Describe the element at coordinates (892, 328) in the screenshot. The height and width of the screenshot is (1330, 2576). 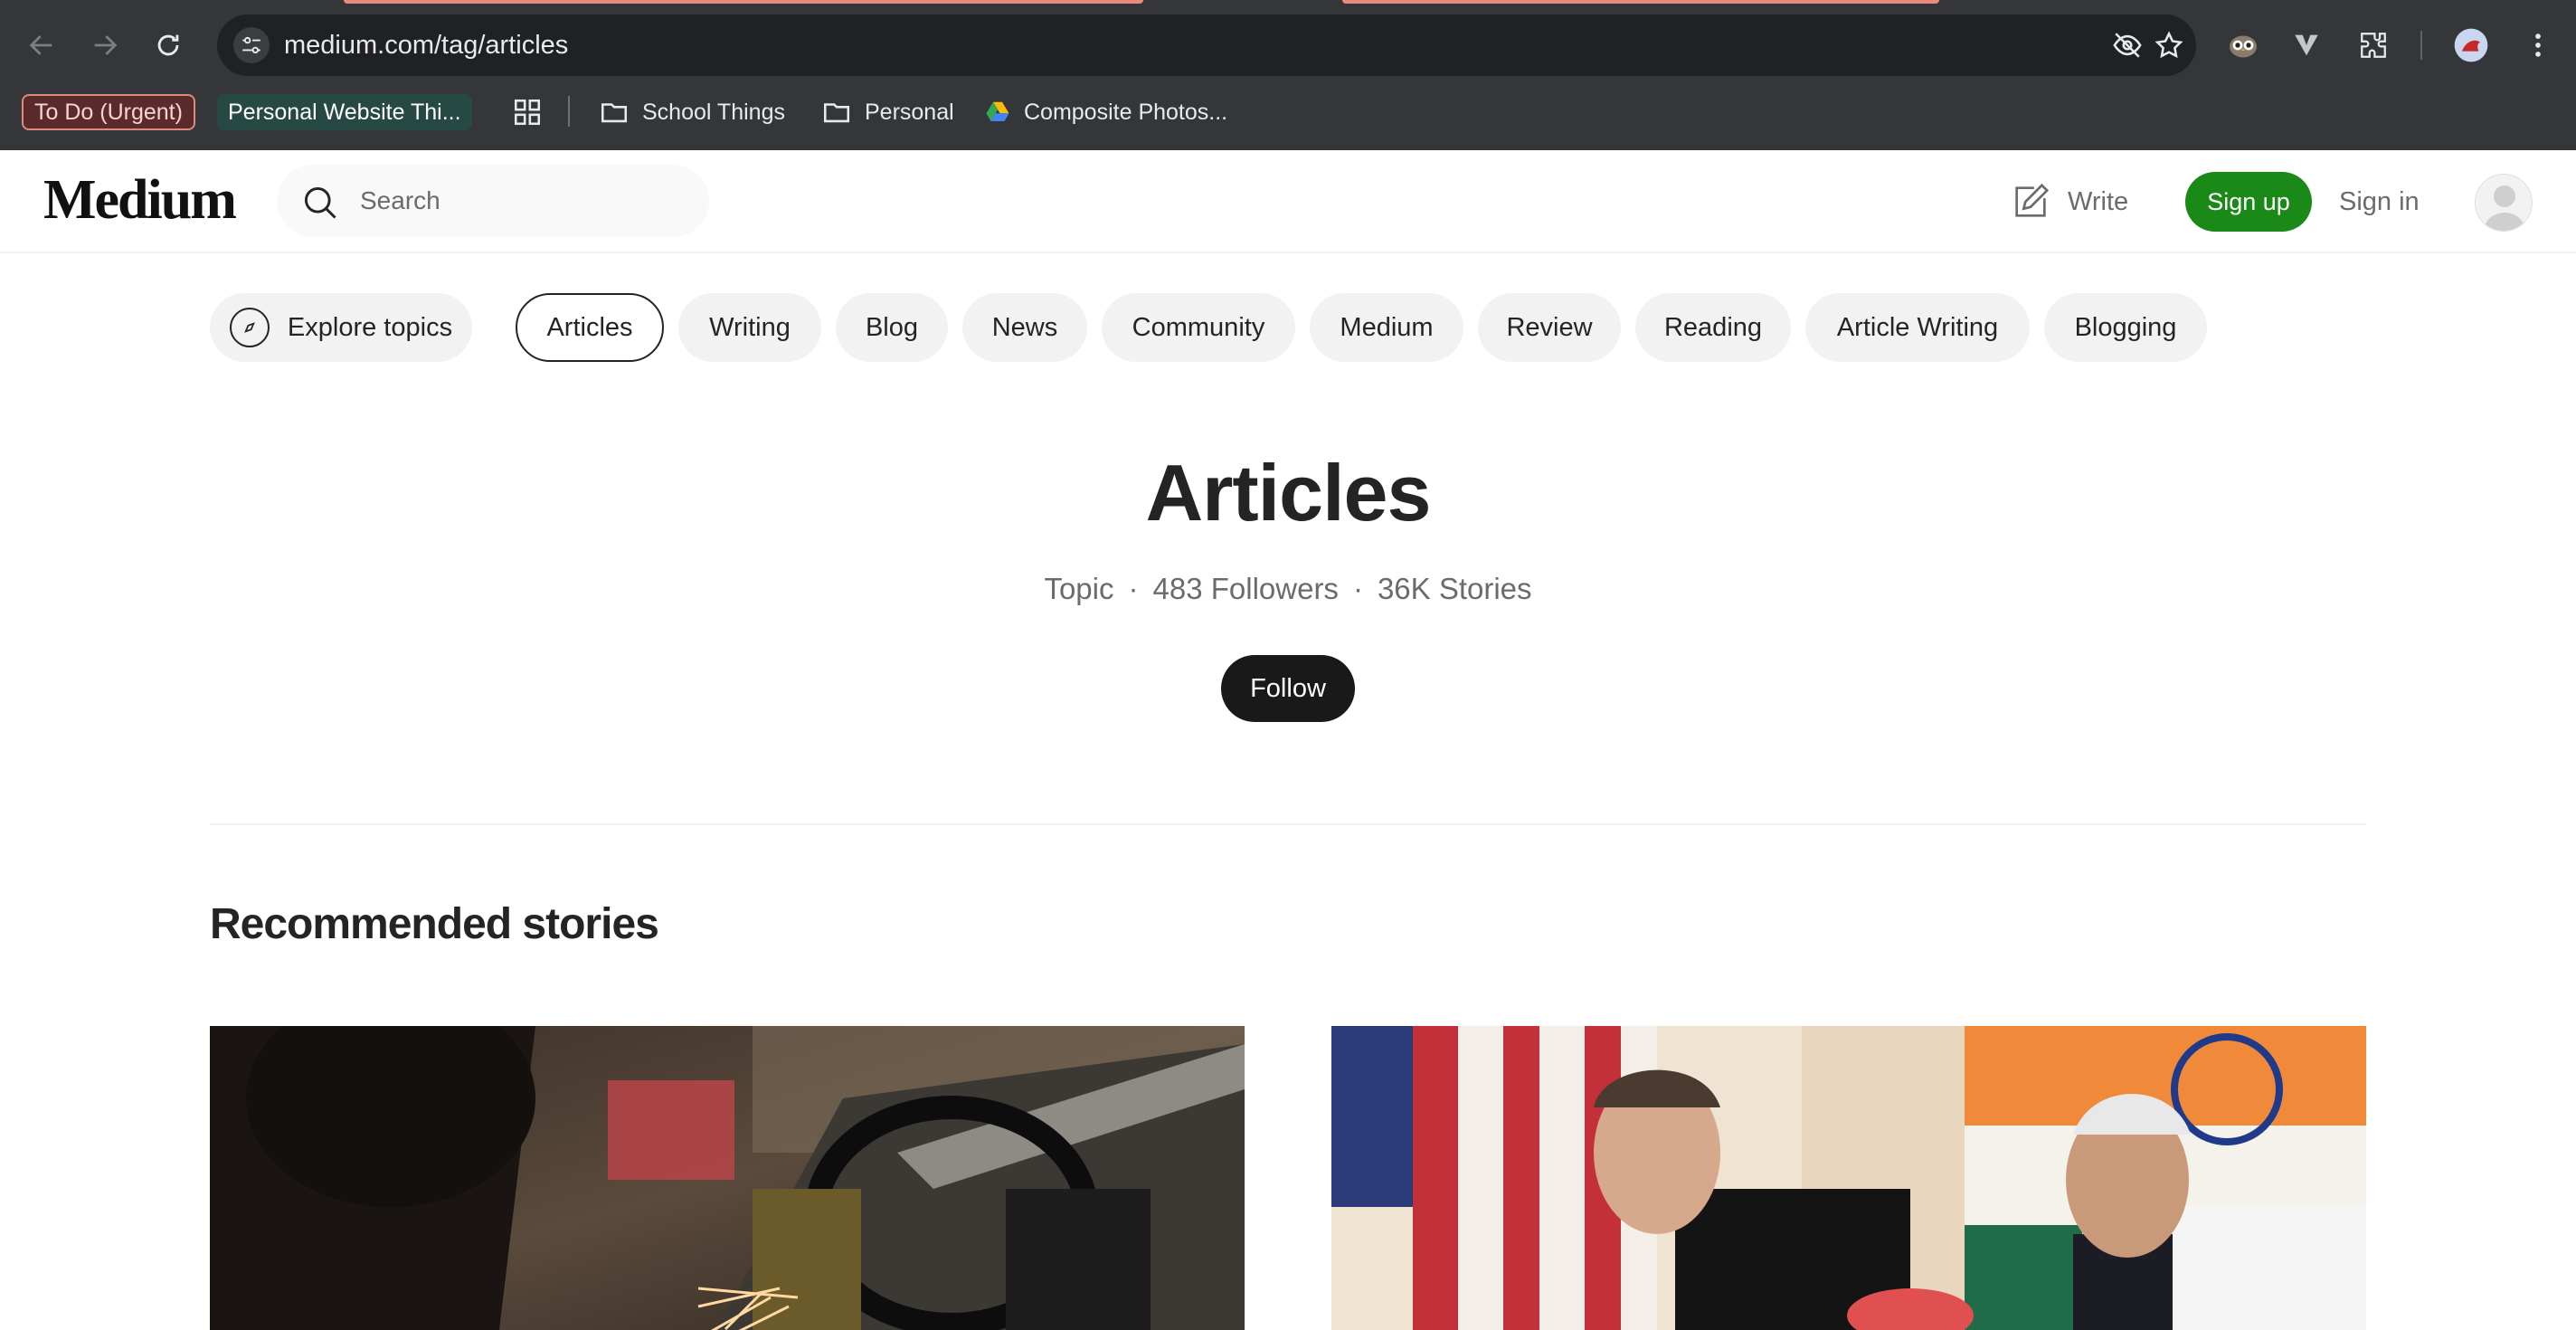
I see `topic-pill-blog: Blog` at that location.